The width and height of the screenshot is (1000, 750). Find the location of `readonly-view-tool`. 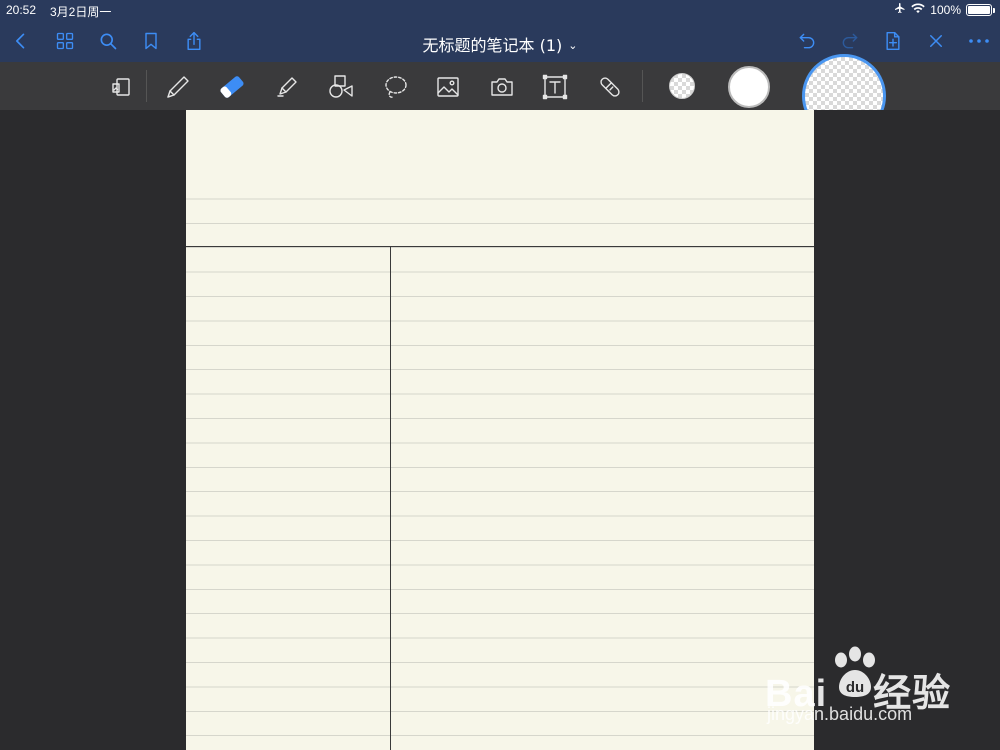

readonly-view-tool is located at coordinates (121, 87).